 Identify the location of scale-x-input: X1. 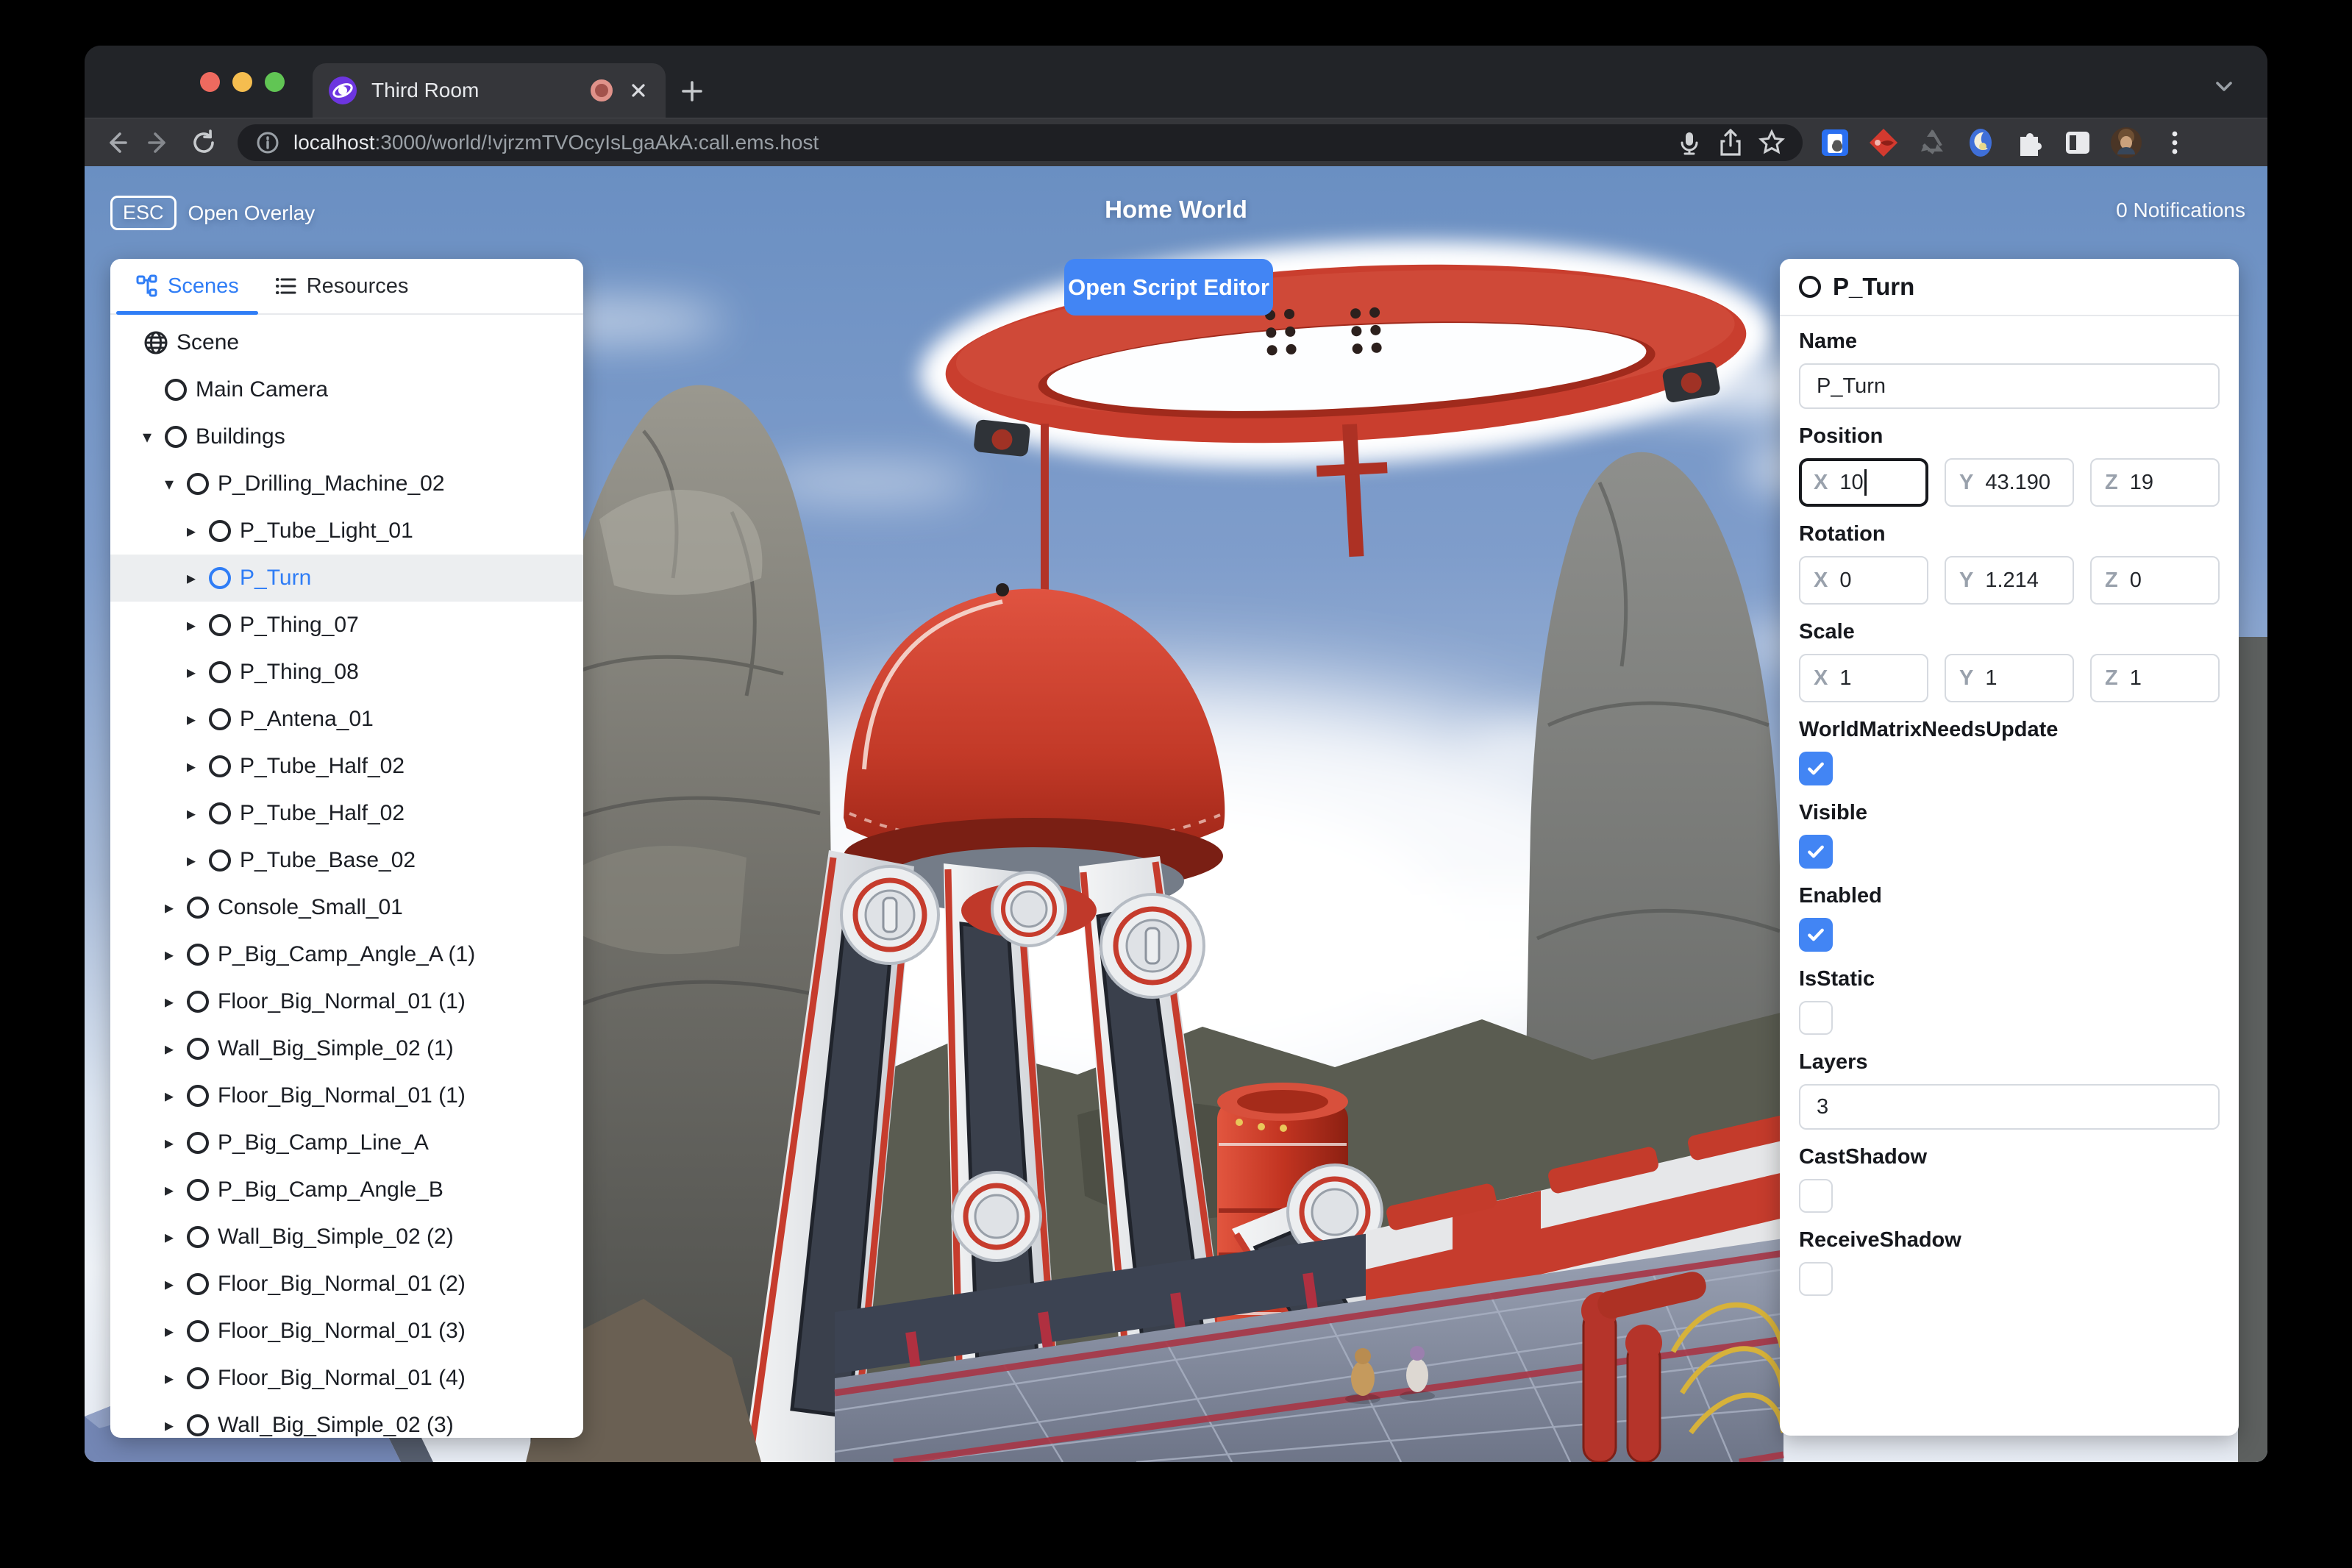
(1863, 678).